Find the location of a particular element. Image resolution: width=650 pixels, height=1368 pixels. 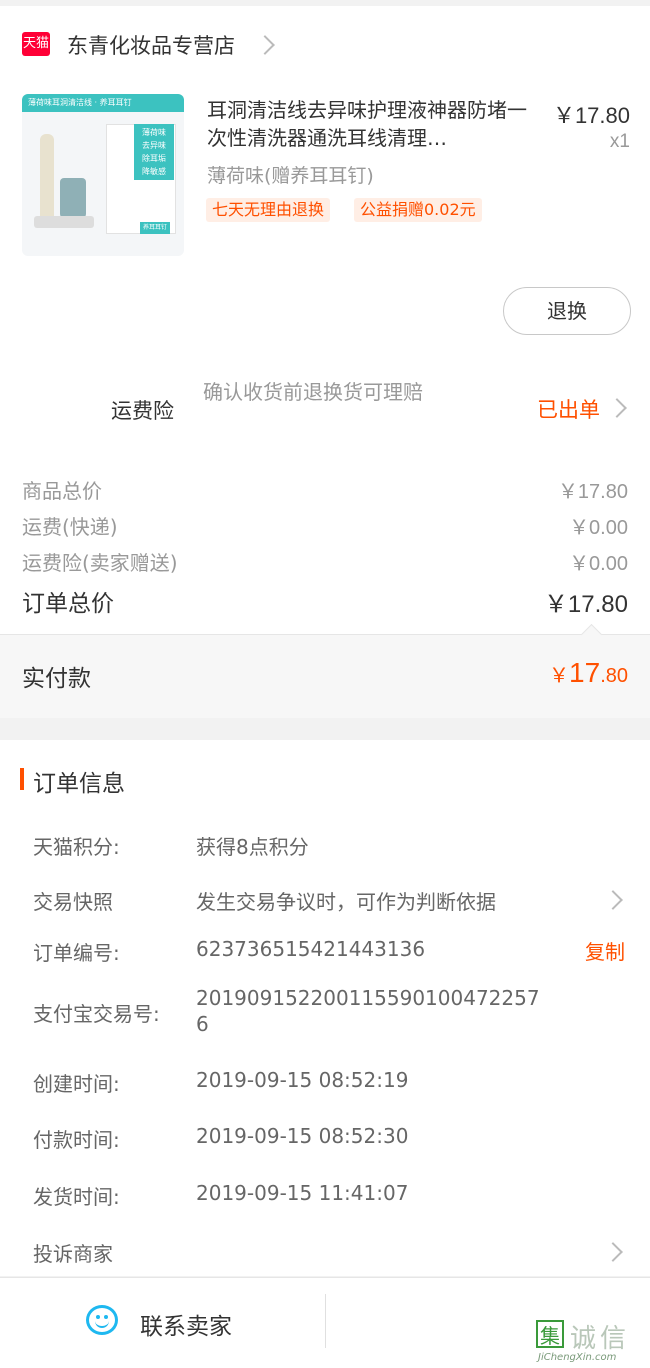

order-no-label: 订单编号: is located at coordinates (76, 953).